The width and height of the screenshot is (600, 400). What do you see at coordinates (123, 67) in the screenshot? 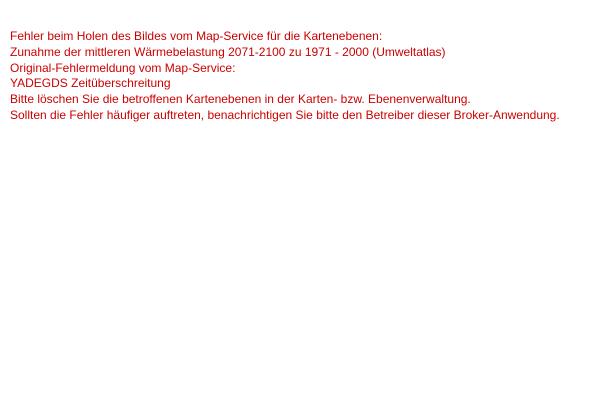
I see `original-error-label: Original-Fehlermeldung vom Map-Service:` at bounding box center [123, 67].